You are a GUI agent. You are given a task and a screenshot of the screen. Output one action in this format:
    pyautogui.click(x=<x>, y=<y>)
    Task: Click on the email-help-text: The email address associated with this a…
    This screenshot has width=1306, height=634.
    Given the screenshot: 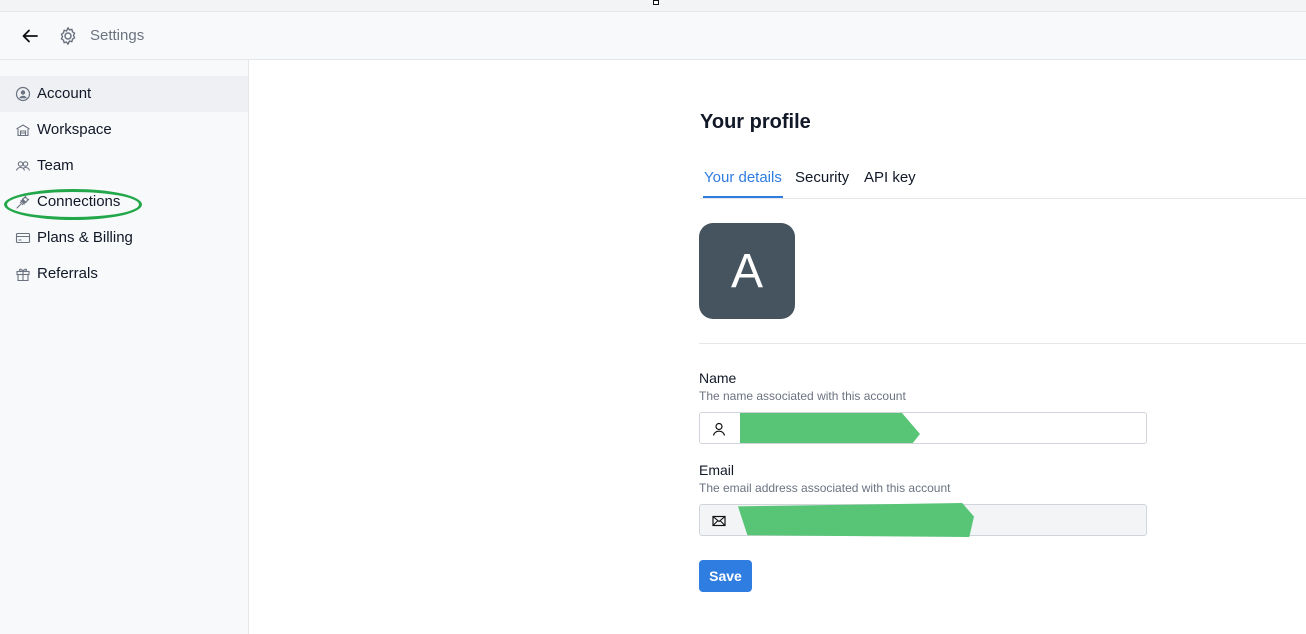 What is the action you would take?
    pyautogui.click(x=825, y=488)
    